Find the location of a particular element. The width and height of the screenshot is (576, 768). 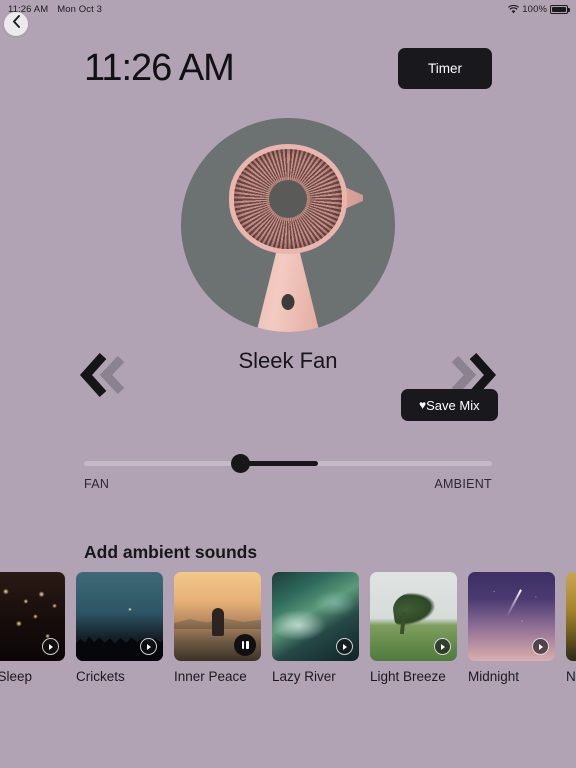

slider-knob is located at coordinates (240, 463).